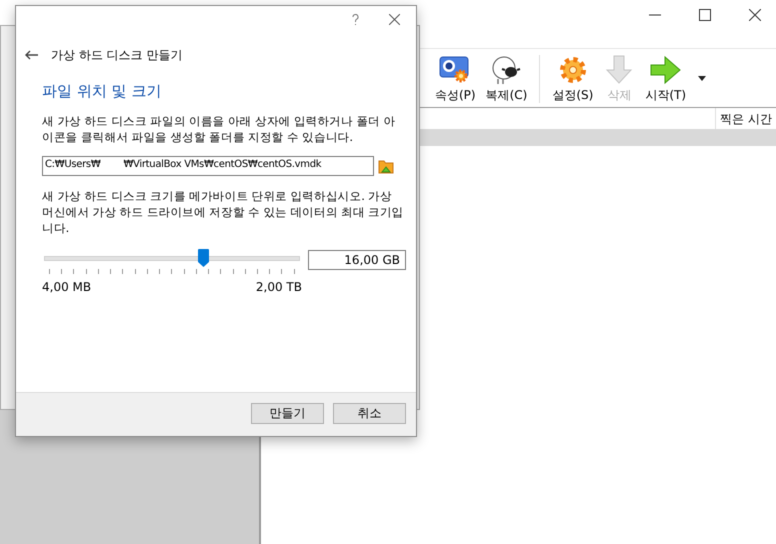 The image size is (776, 544). I want to click on help-icon, so click(355, 19).